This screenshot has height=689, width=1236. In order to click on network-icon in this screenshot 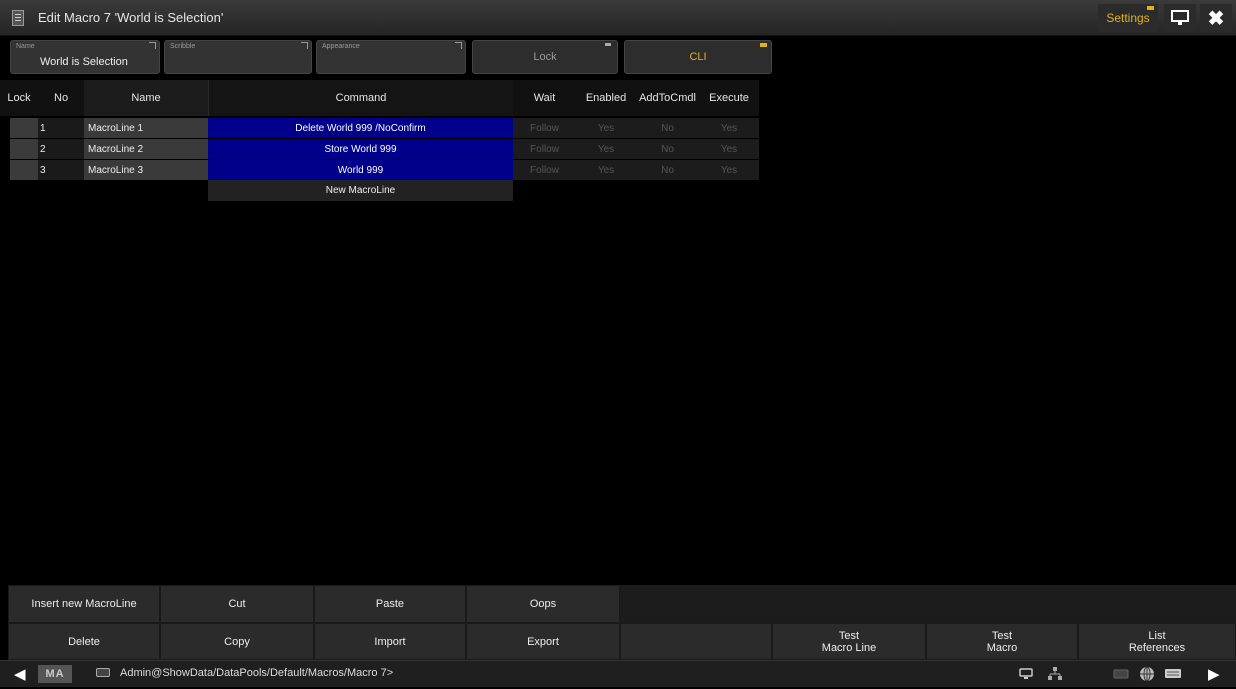, I will do `click(1055, 674)`.